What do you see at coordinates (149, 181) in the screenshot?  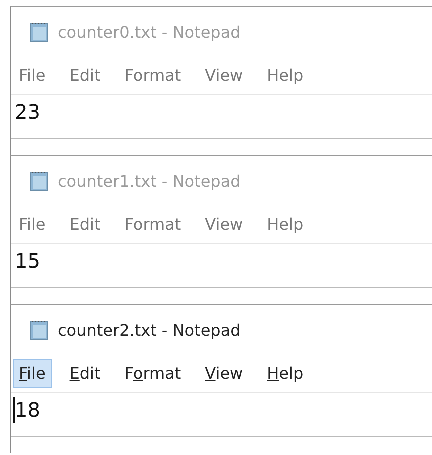 I see `window-title: counter1.txt - Notepad` at bounding box center [149, 181].